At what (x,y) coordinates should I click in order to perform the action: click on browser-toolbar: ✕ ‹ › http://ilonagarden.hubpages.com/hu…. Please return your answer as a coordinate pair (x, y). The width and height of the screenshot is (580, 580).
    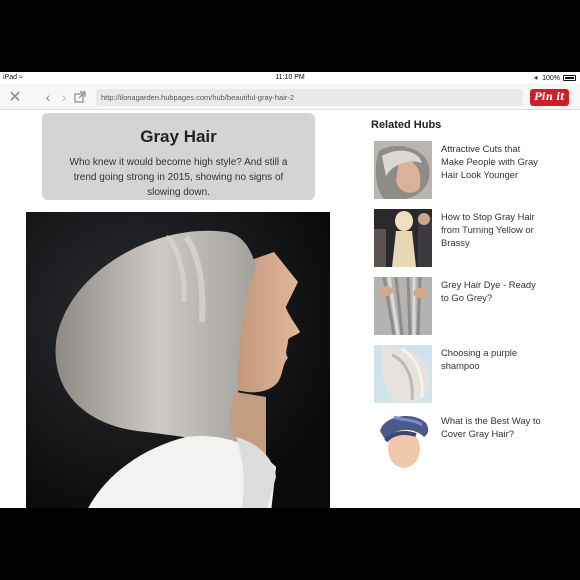
    Looking at the image, I should click on (290, 97).